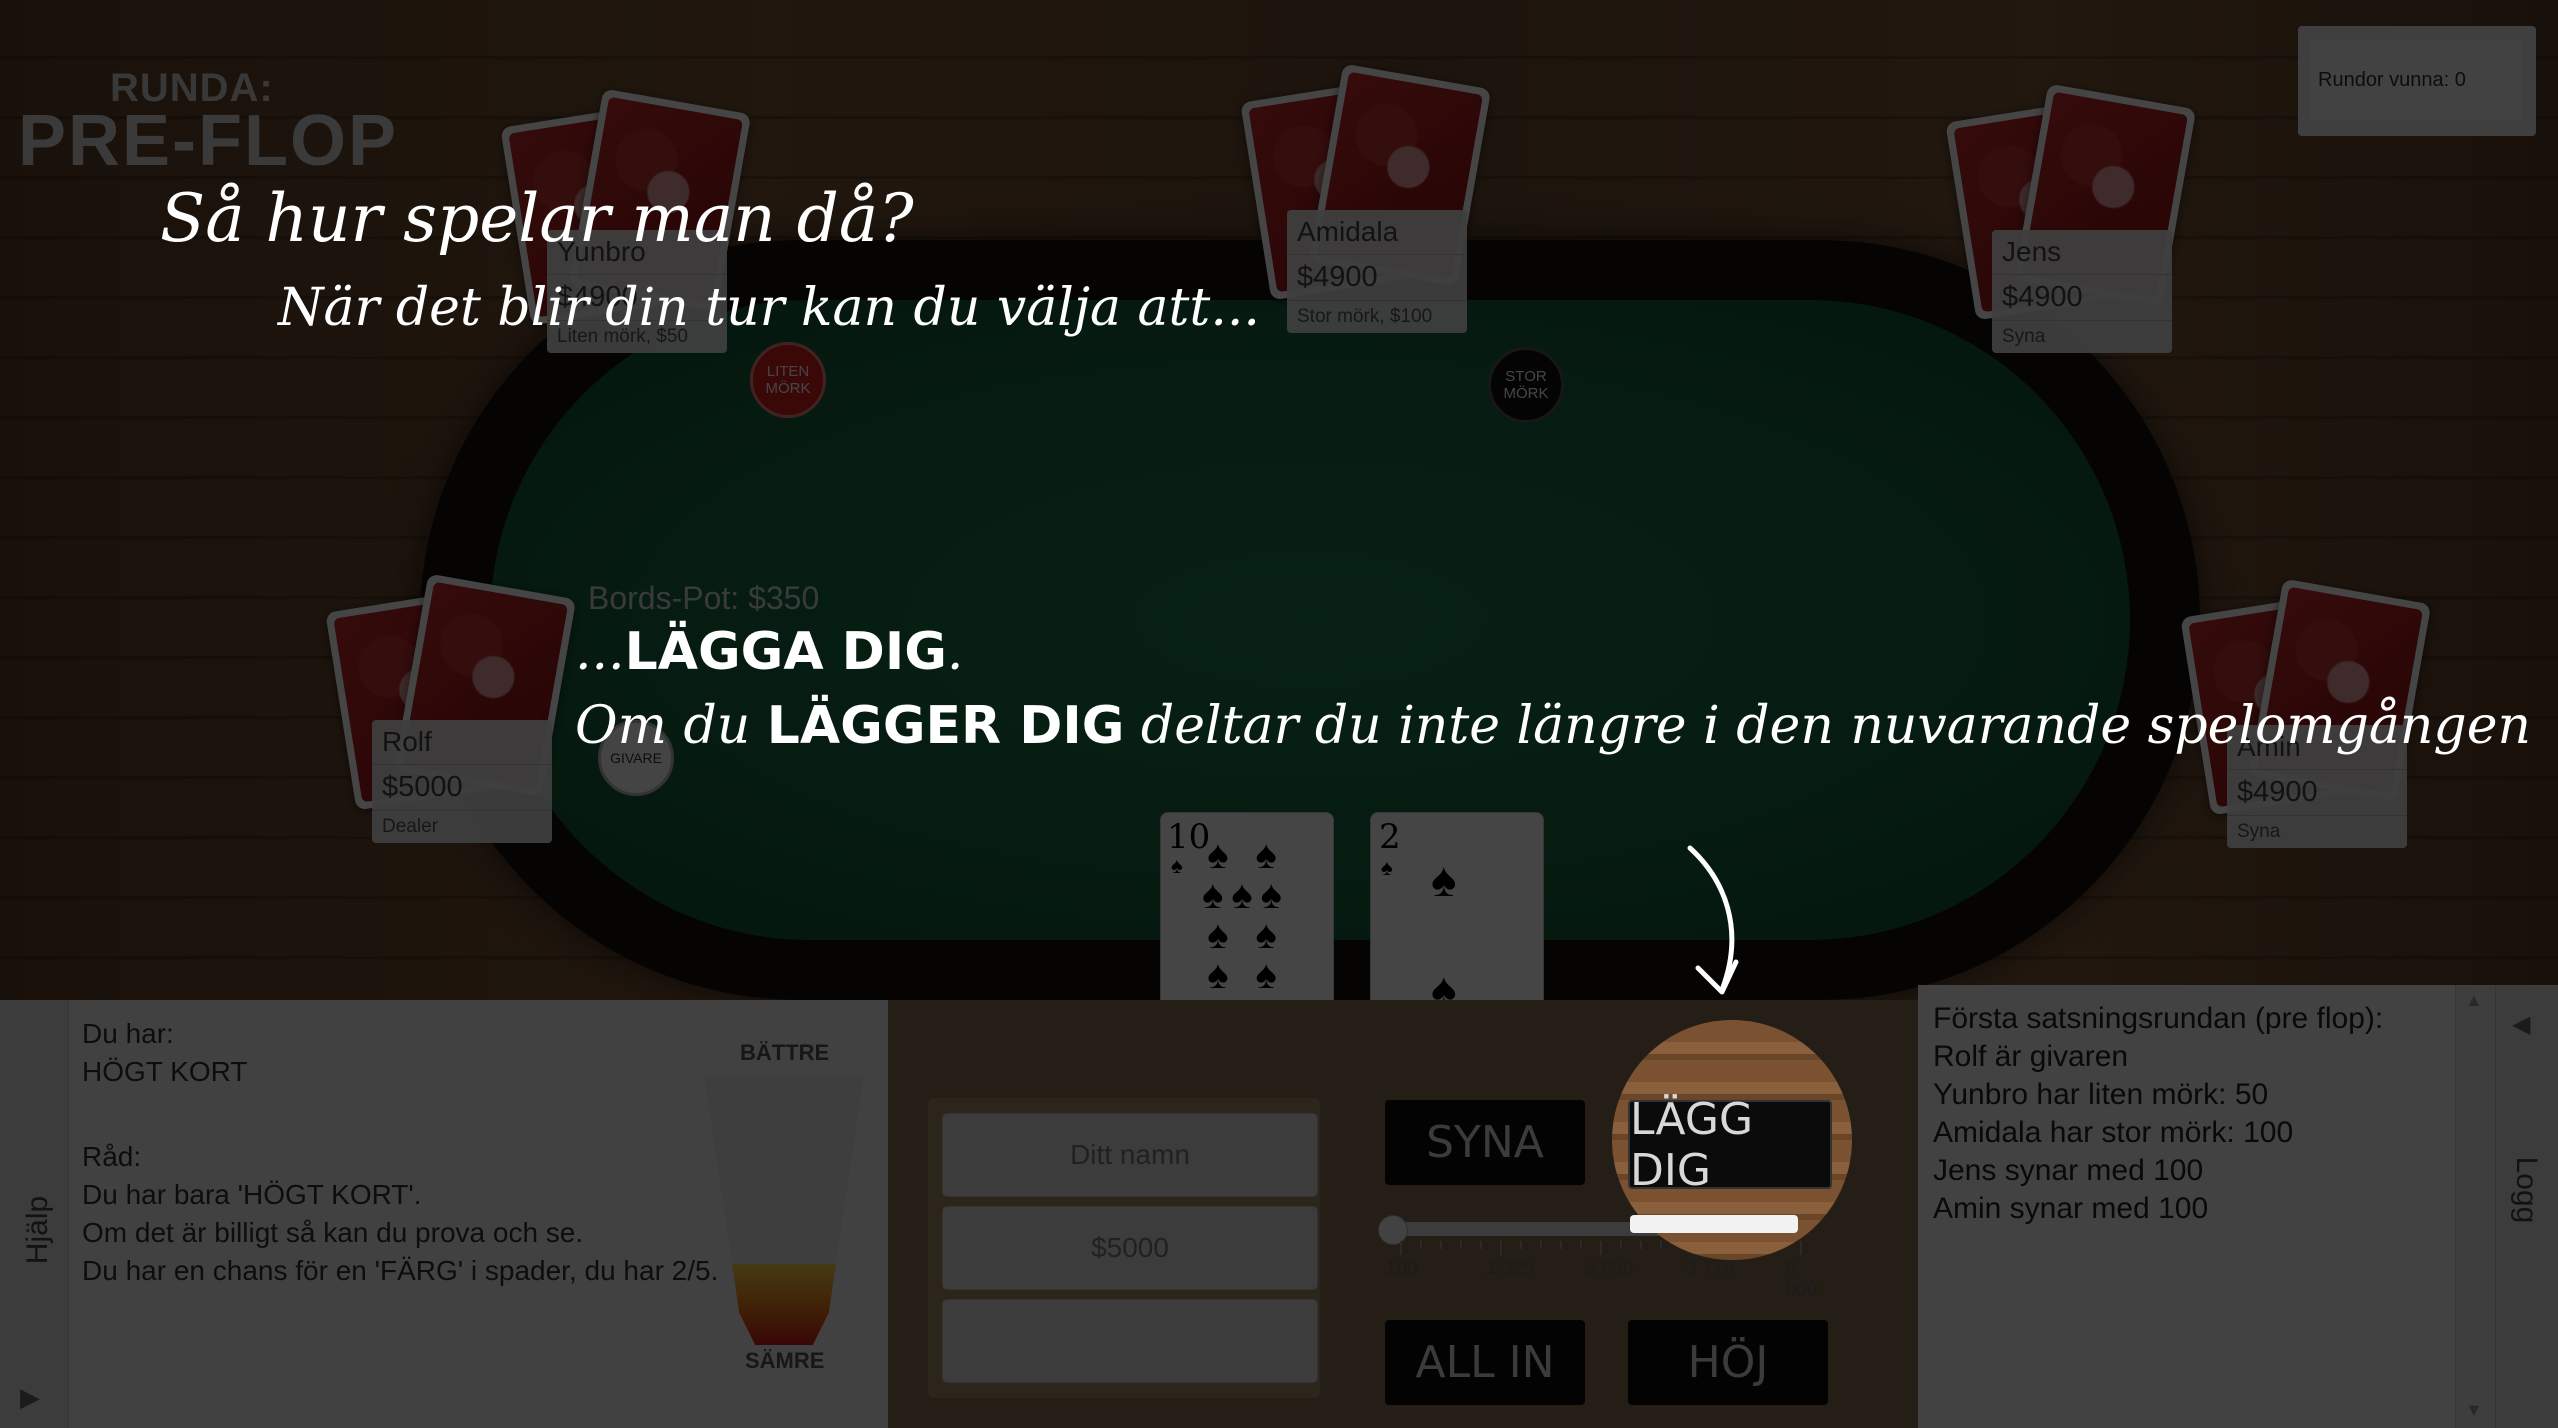 This screenshot has width=2558, height=1428. Describe the element at coordinates (945, 726) in the screenshot. I see `tutorial-line2-bold: LÄGGER DIG` at that location.